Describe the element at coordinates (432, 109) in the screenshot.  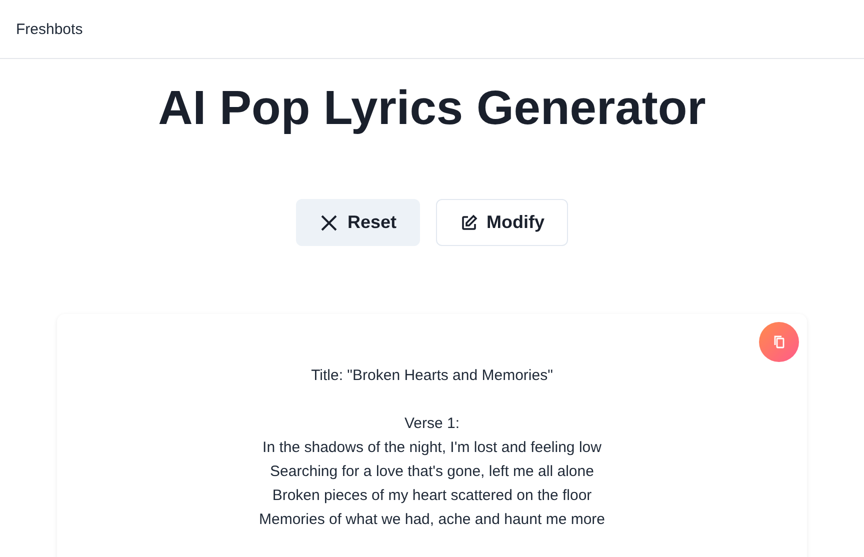
I see `page-heading: AI Pop Lyrics Generator` at that location.